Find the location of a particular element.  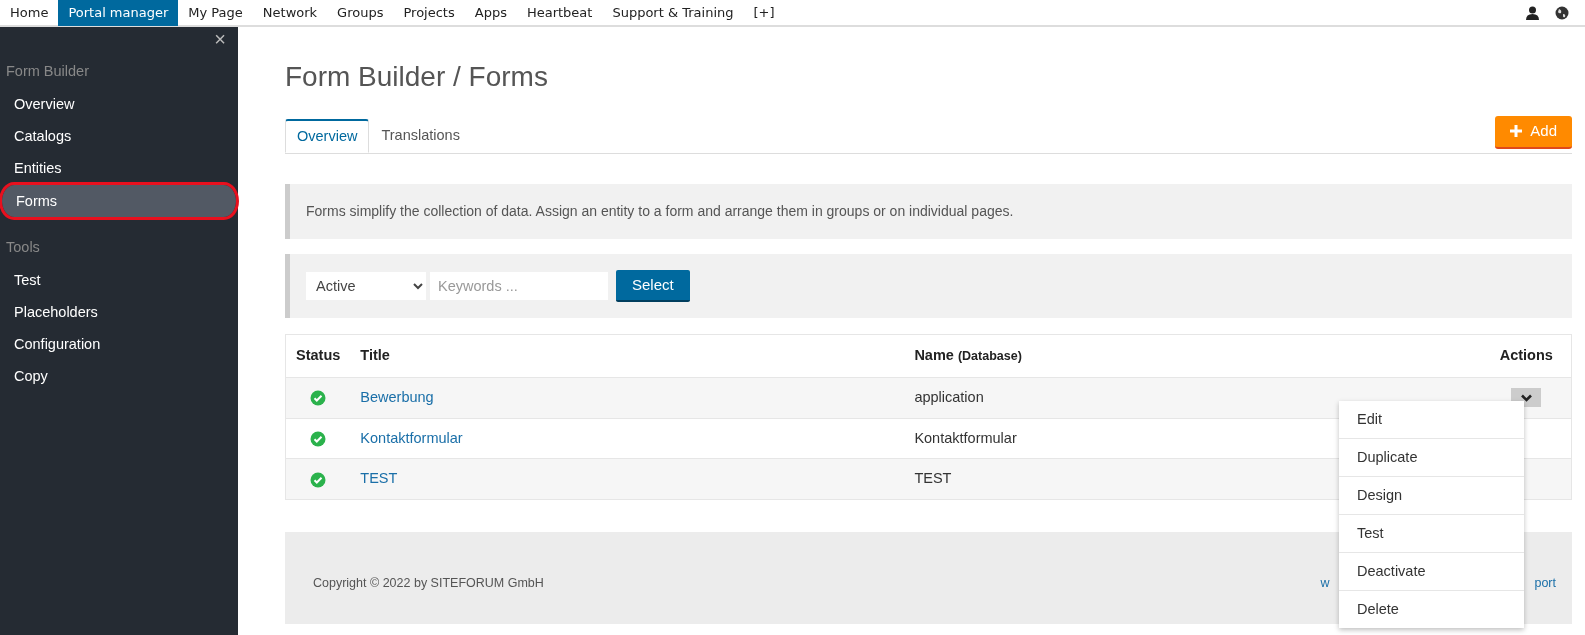

nav-tab: Heartbeat is located at coordinates (559, 13).